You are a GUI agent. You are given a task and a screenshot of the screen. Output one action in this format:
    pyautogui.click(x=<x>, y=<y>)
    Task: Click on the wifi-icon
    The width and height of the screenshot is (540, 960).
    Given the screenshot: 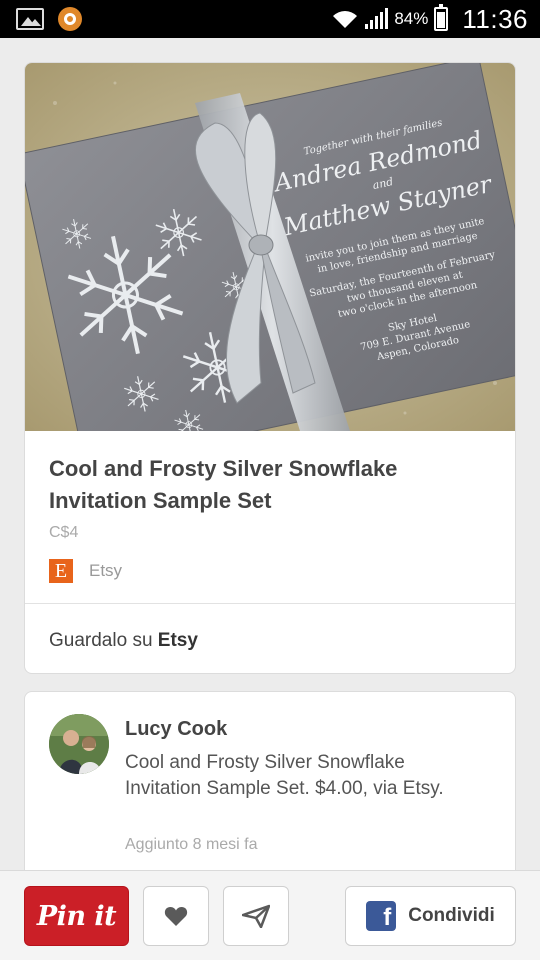 What is the action you would take?
    pyautogui.click(x=345, y=19)
    